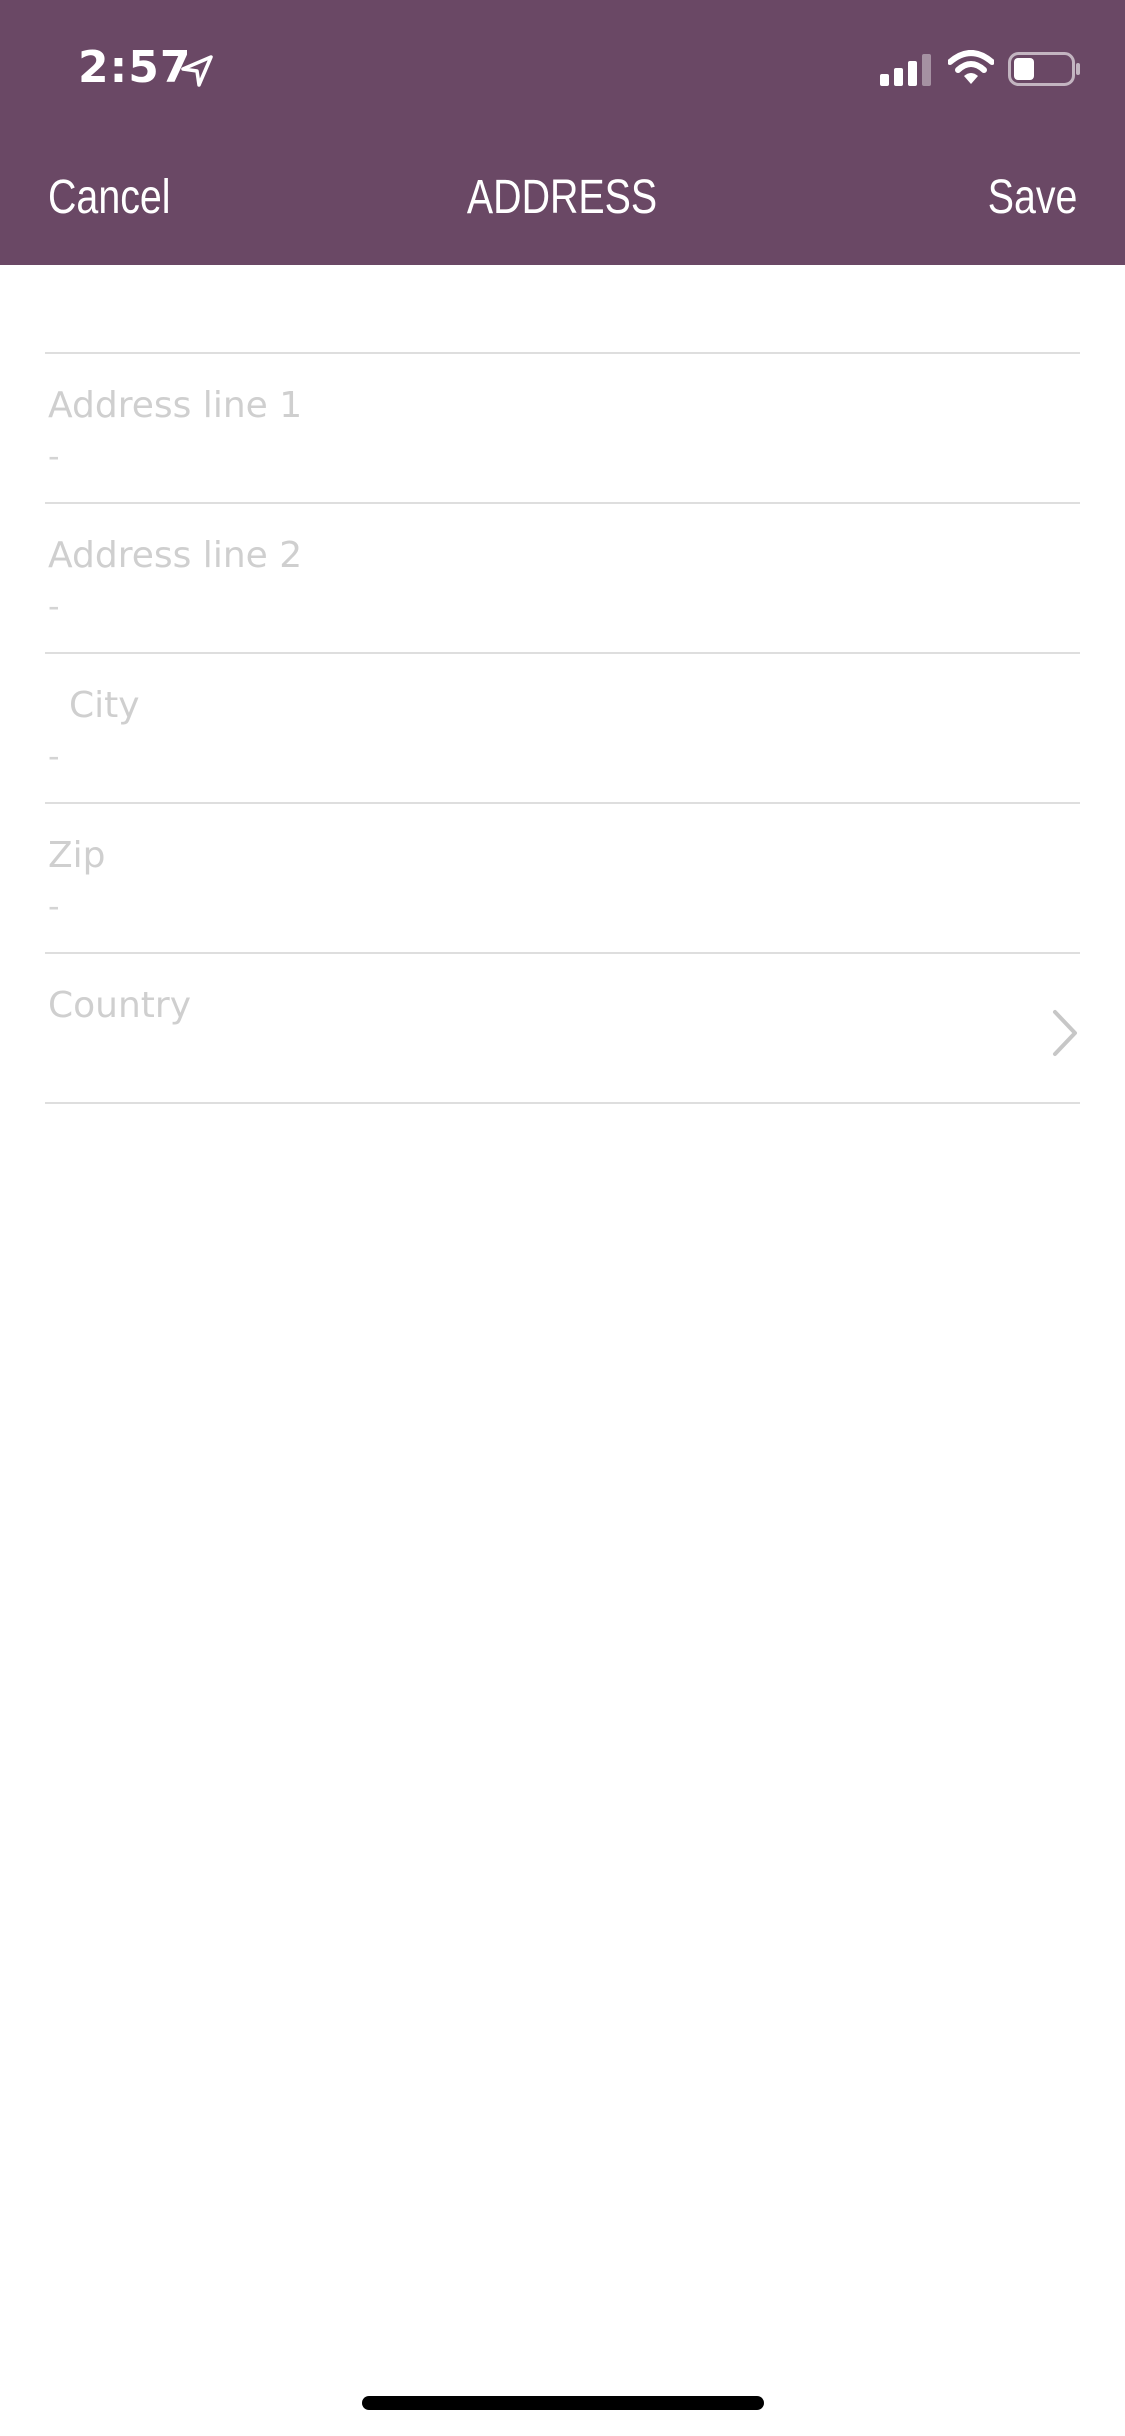 Image resolution: width=1125 pixels, height=2436 pixels. I want to click on wifi-icon, so click(971, 67).